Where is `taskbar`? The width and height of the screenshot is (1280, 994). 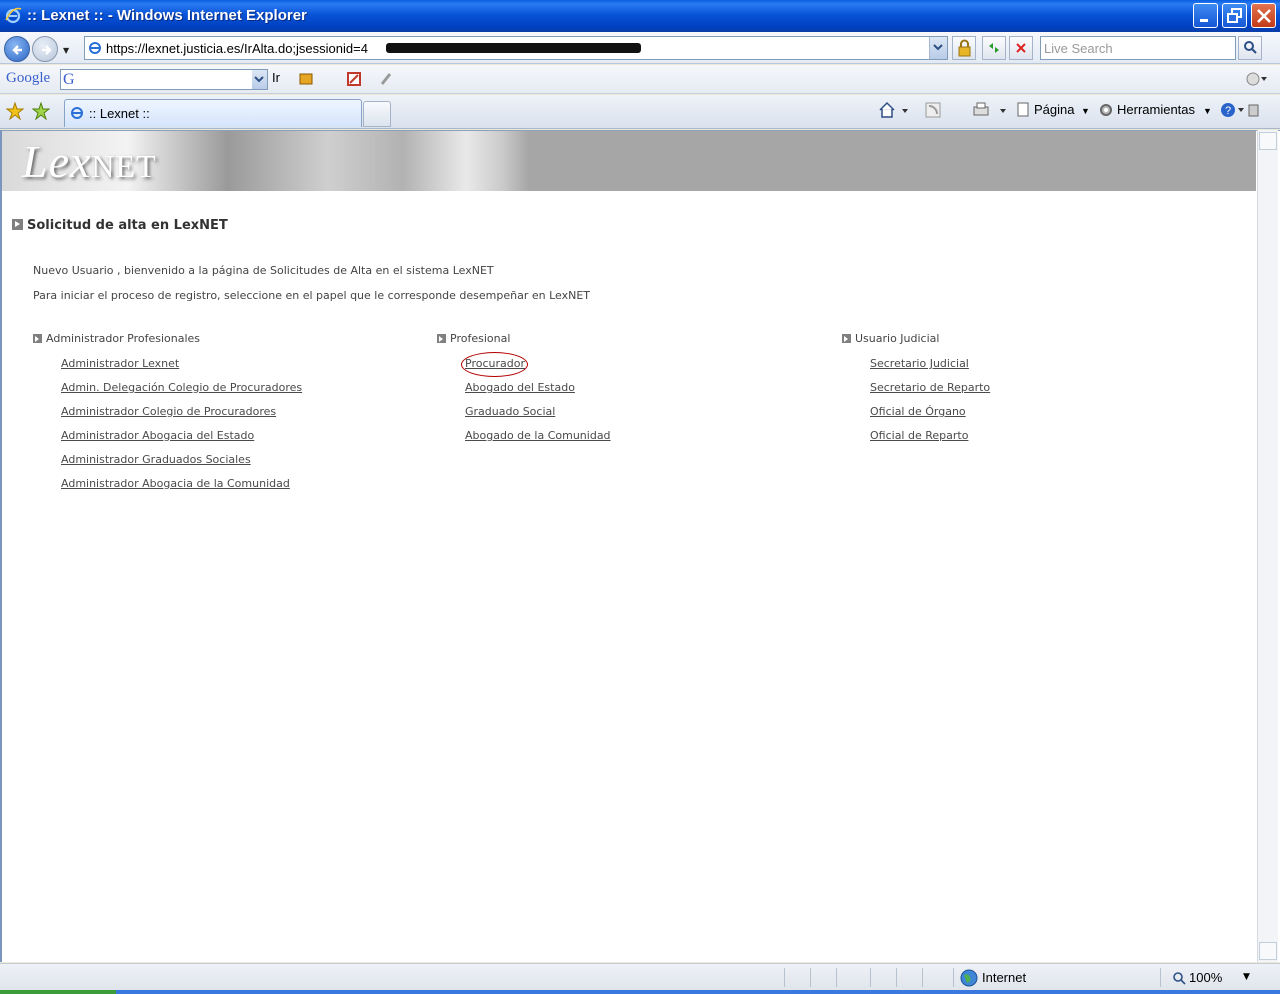 taskbar is located at coordinates (640, 992).